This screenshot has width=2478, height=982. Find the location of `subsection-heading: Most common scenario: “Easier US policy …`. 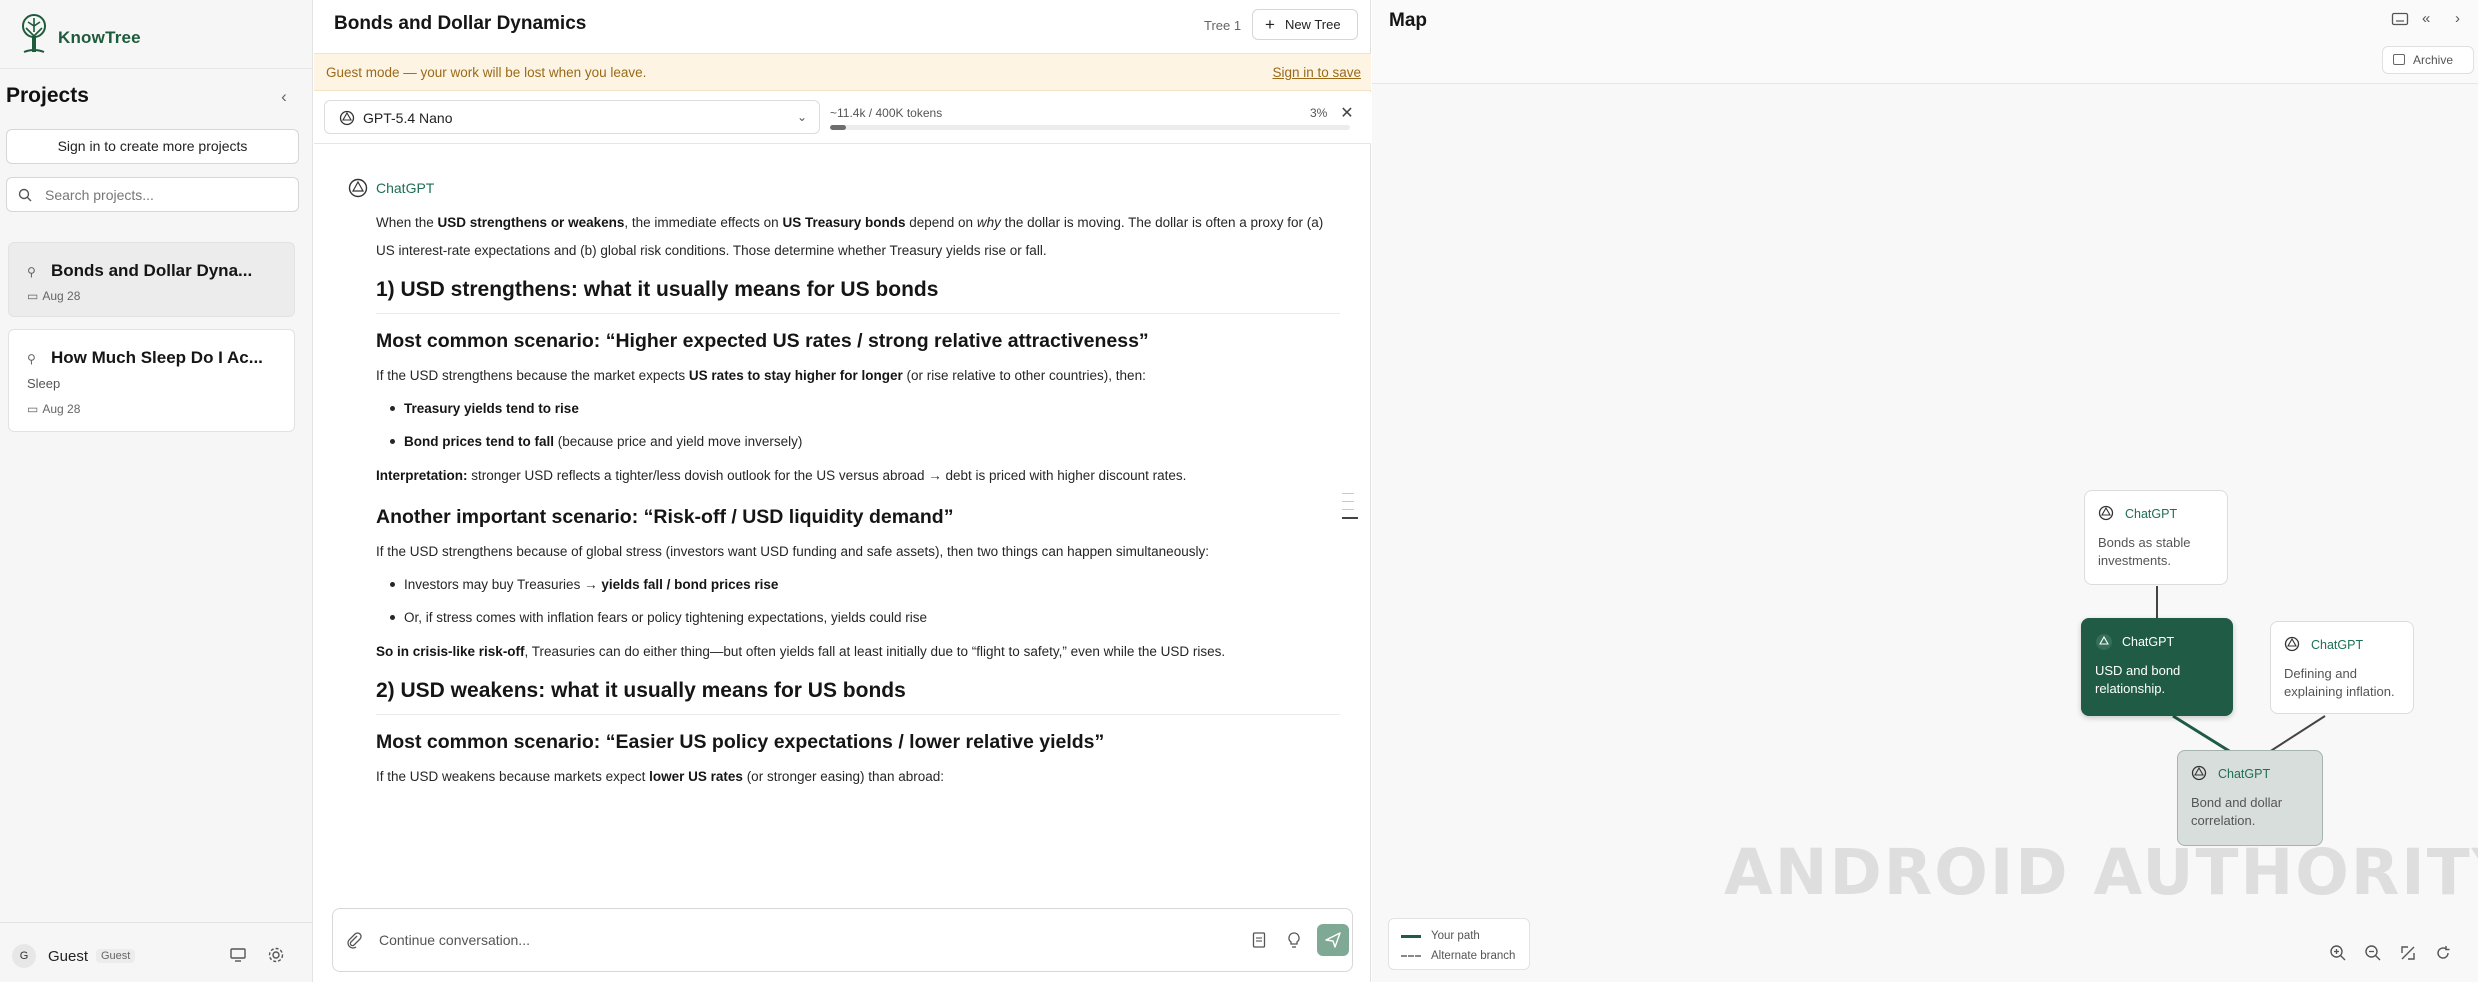

subsection-heading: Most common scenario: “Easier US policy … is located at coordinates (740, 742).